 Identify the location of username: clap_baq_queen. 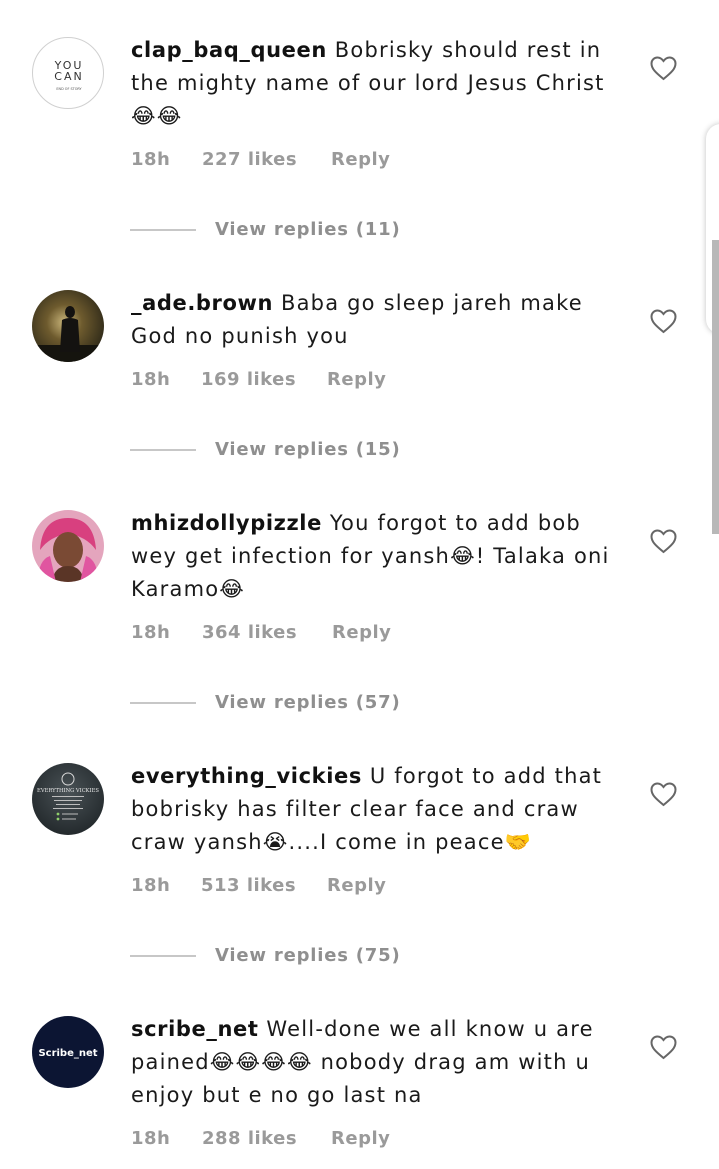
(229, 50).